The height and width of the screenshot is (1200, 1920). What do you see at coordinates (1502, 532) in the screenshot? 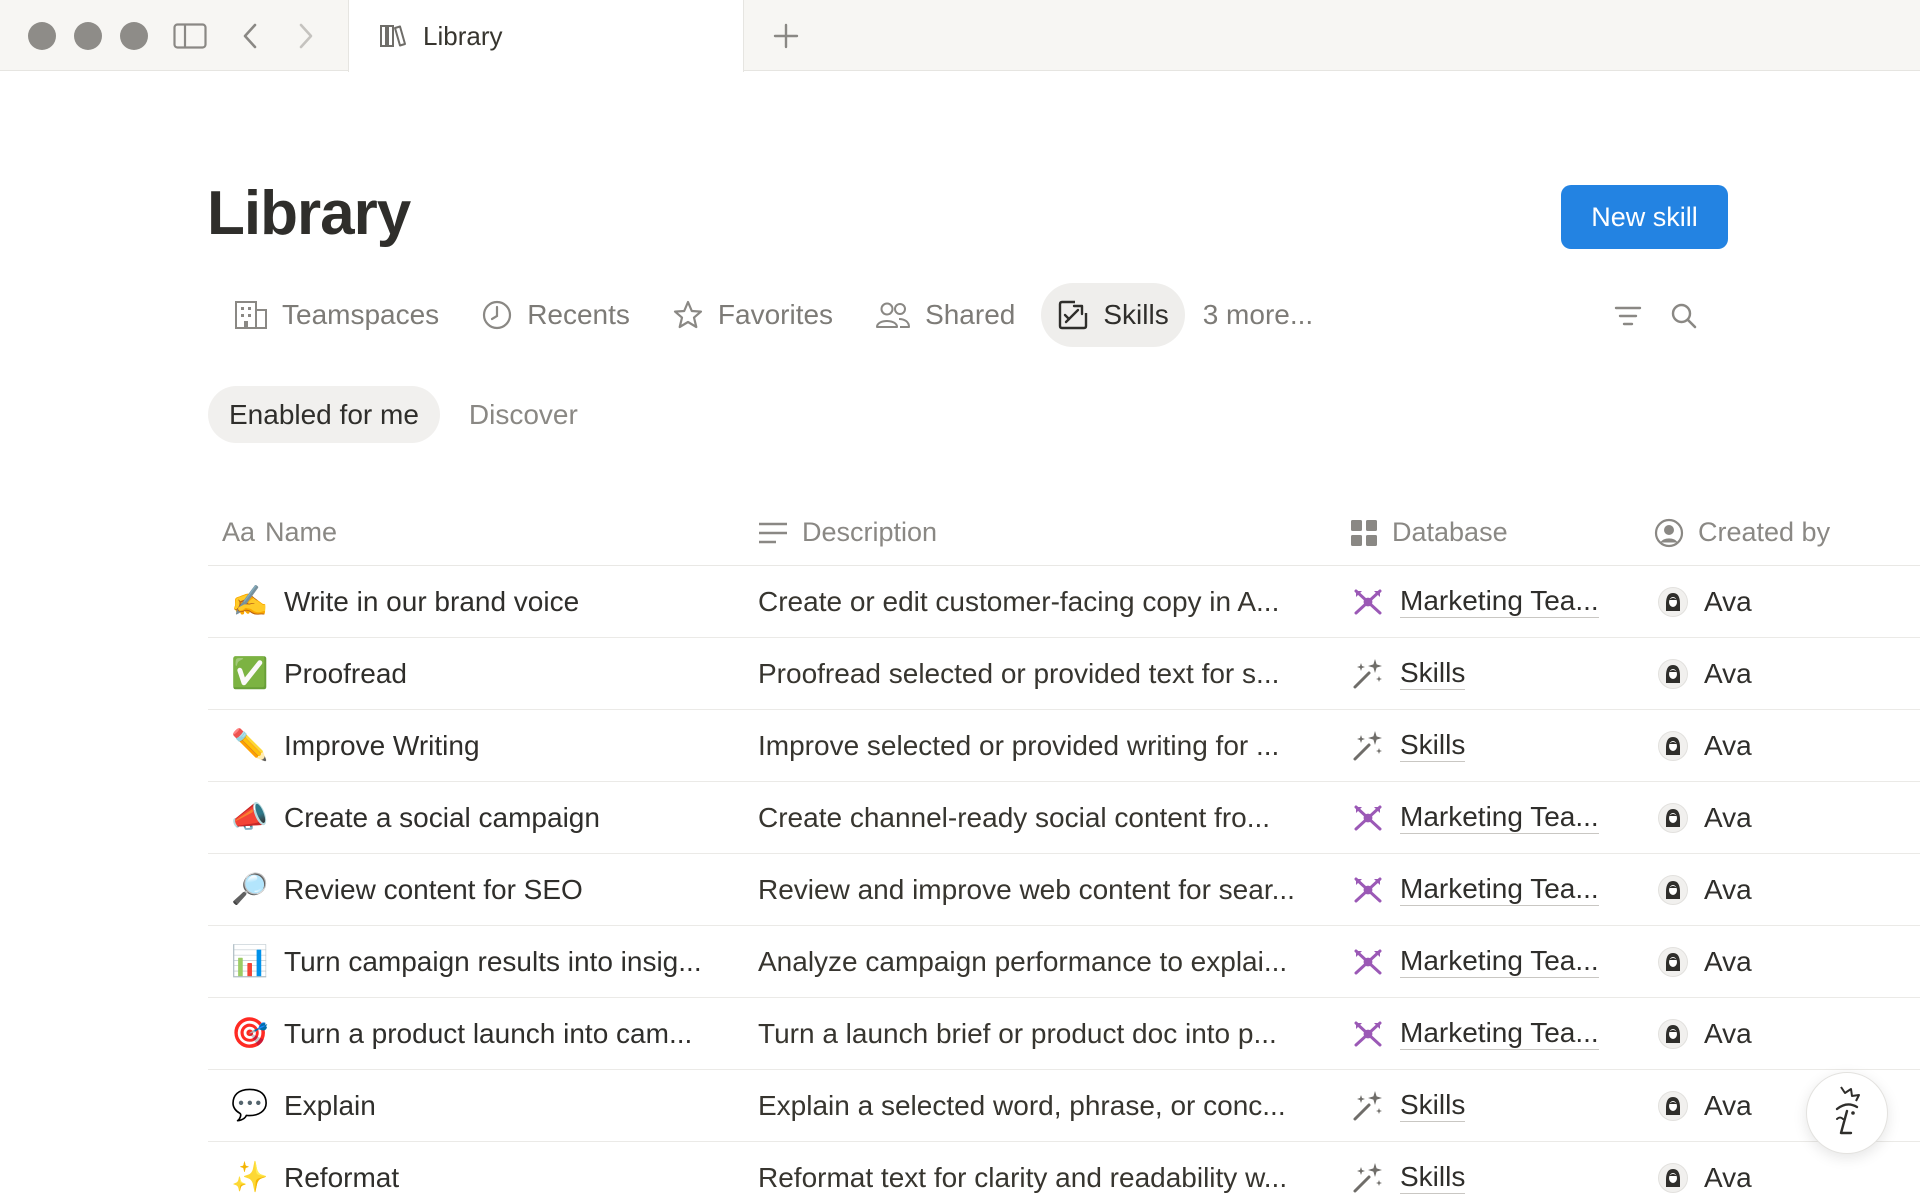
I see `column-header-database: Database` at bounding box center [1502, 532].